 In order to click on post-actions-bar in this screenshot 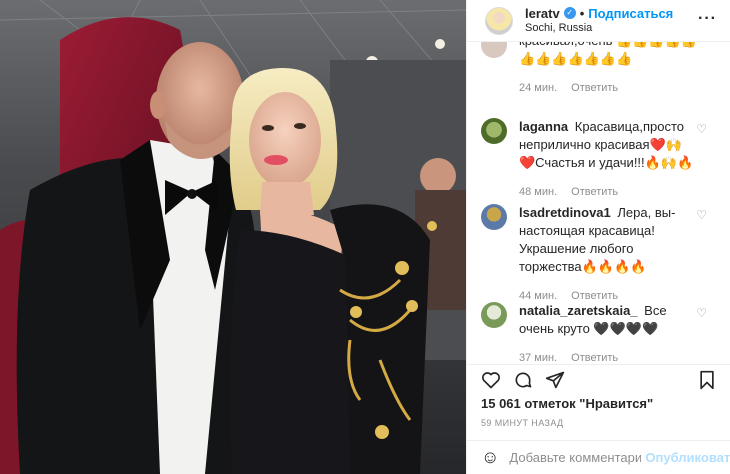, I will do `click(598, 379)`.